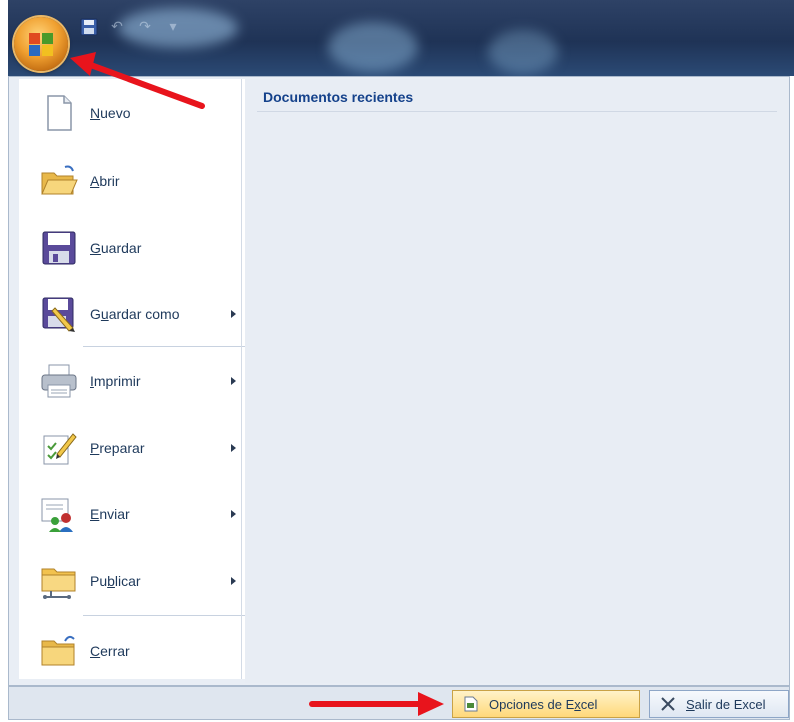  I want to click on customize-qat-button: ▾, so click(173, 27).